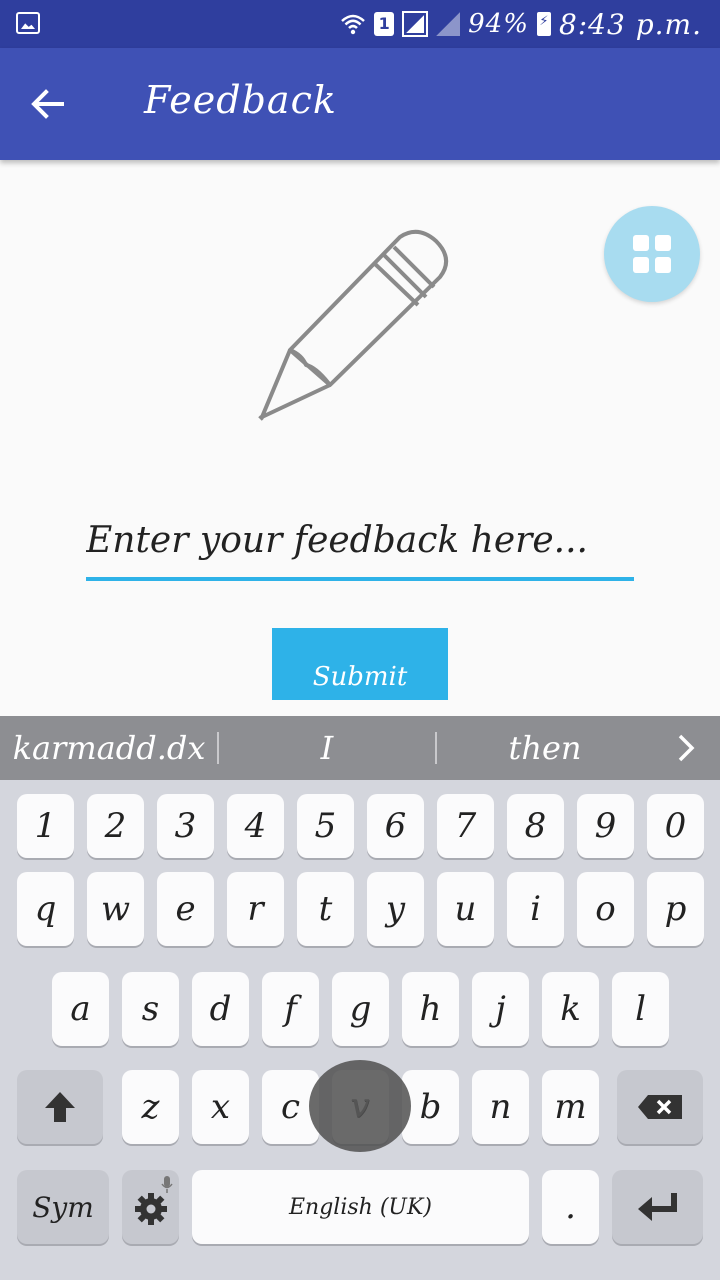 This screenshot has height=1280, width=720. I want to click on key-p: p, so click(675, 909).